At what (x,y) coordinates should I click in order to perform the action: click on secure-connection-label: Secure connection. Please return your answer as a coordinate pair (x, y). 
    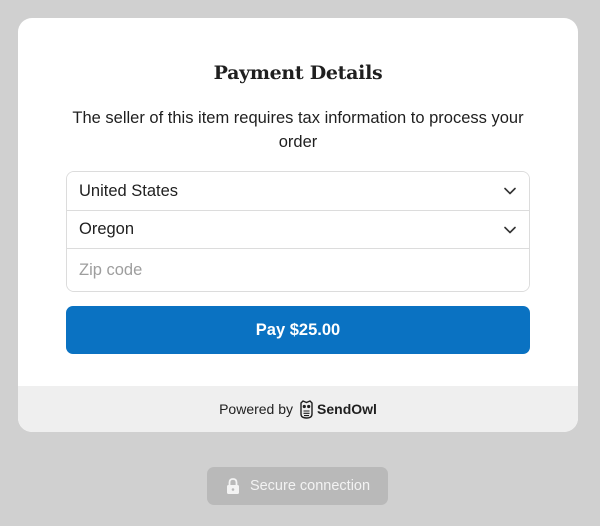
    Looking at the image, I should click on (310, 486).